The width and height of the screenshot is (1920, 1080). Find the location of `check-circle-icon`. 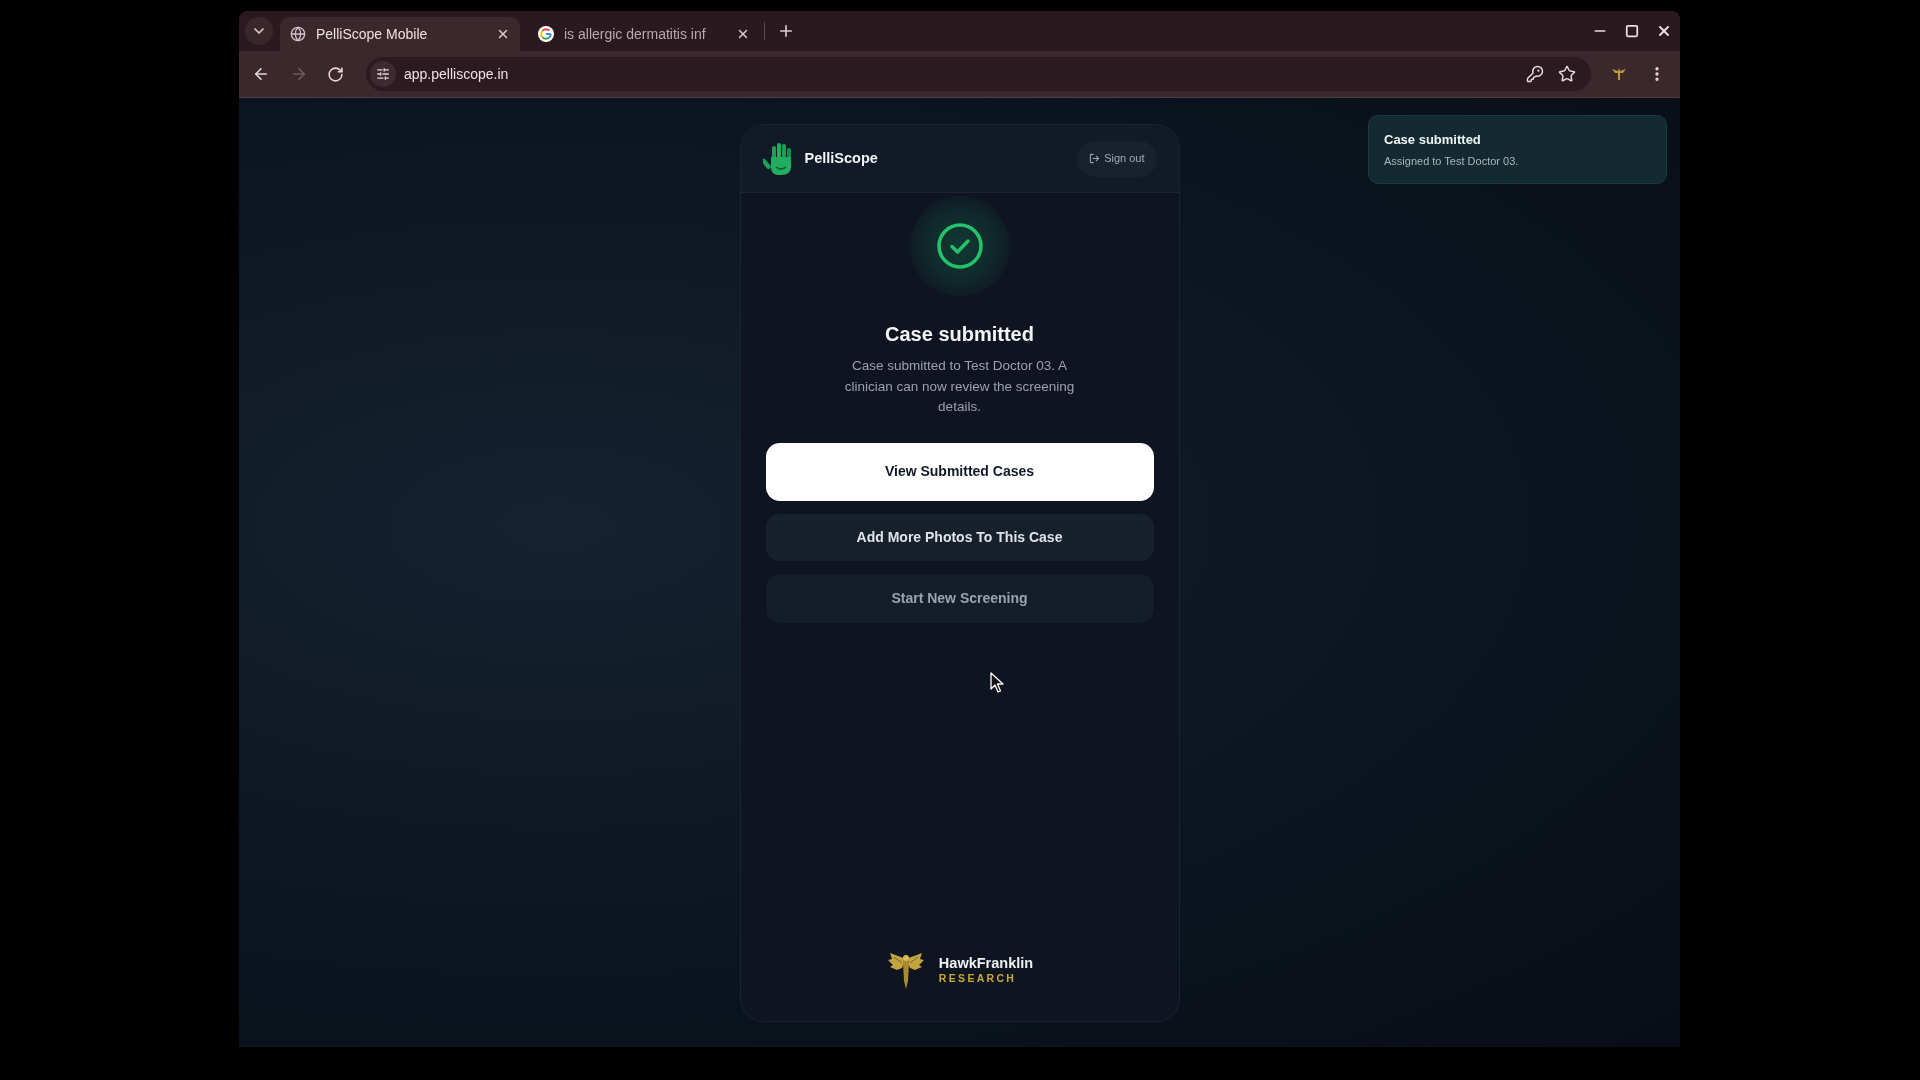

check-circle-icon is located at coordinates (959, 246).